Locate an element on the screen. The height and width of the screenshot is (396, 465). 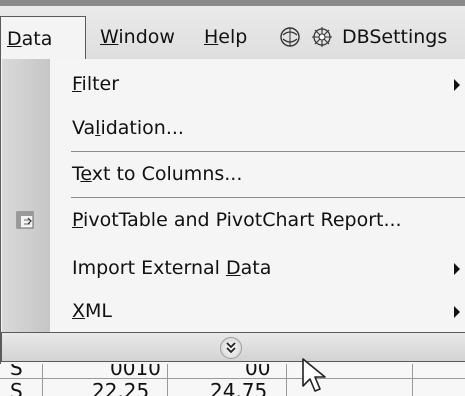
refresh-globe-icon is located at coordinates (290, 37).